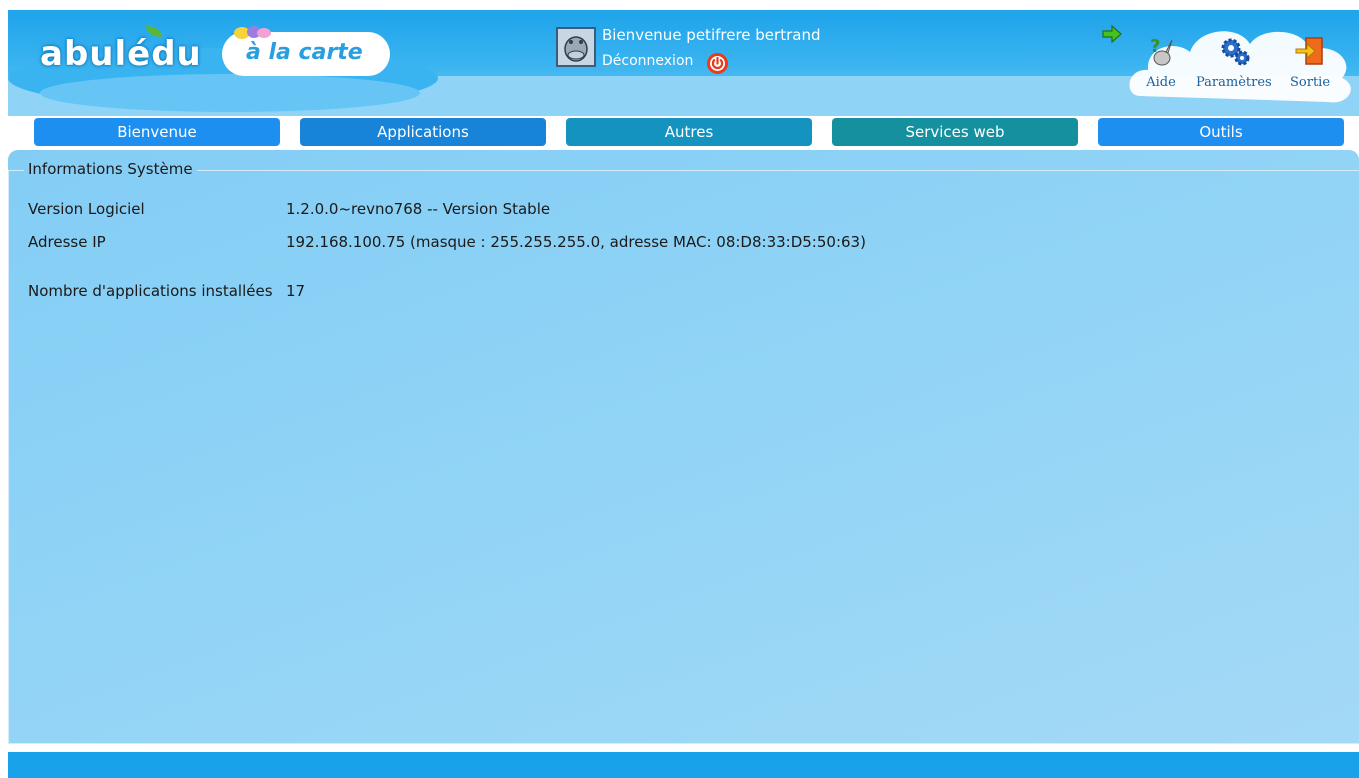 This screenshot has width=1359, height=778. I want to click on tab-outils: Outils, so click(1221, 132).